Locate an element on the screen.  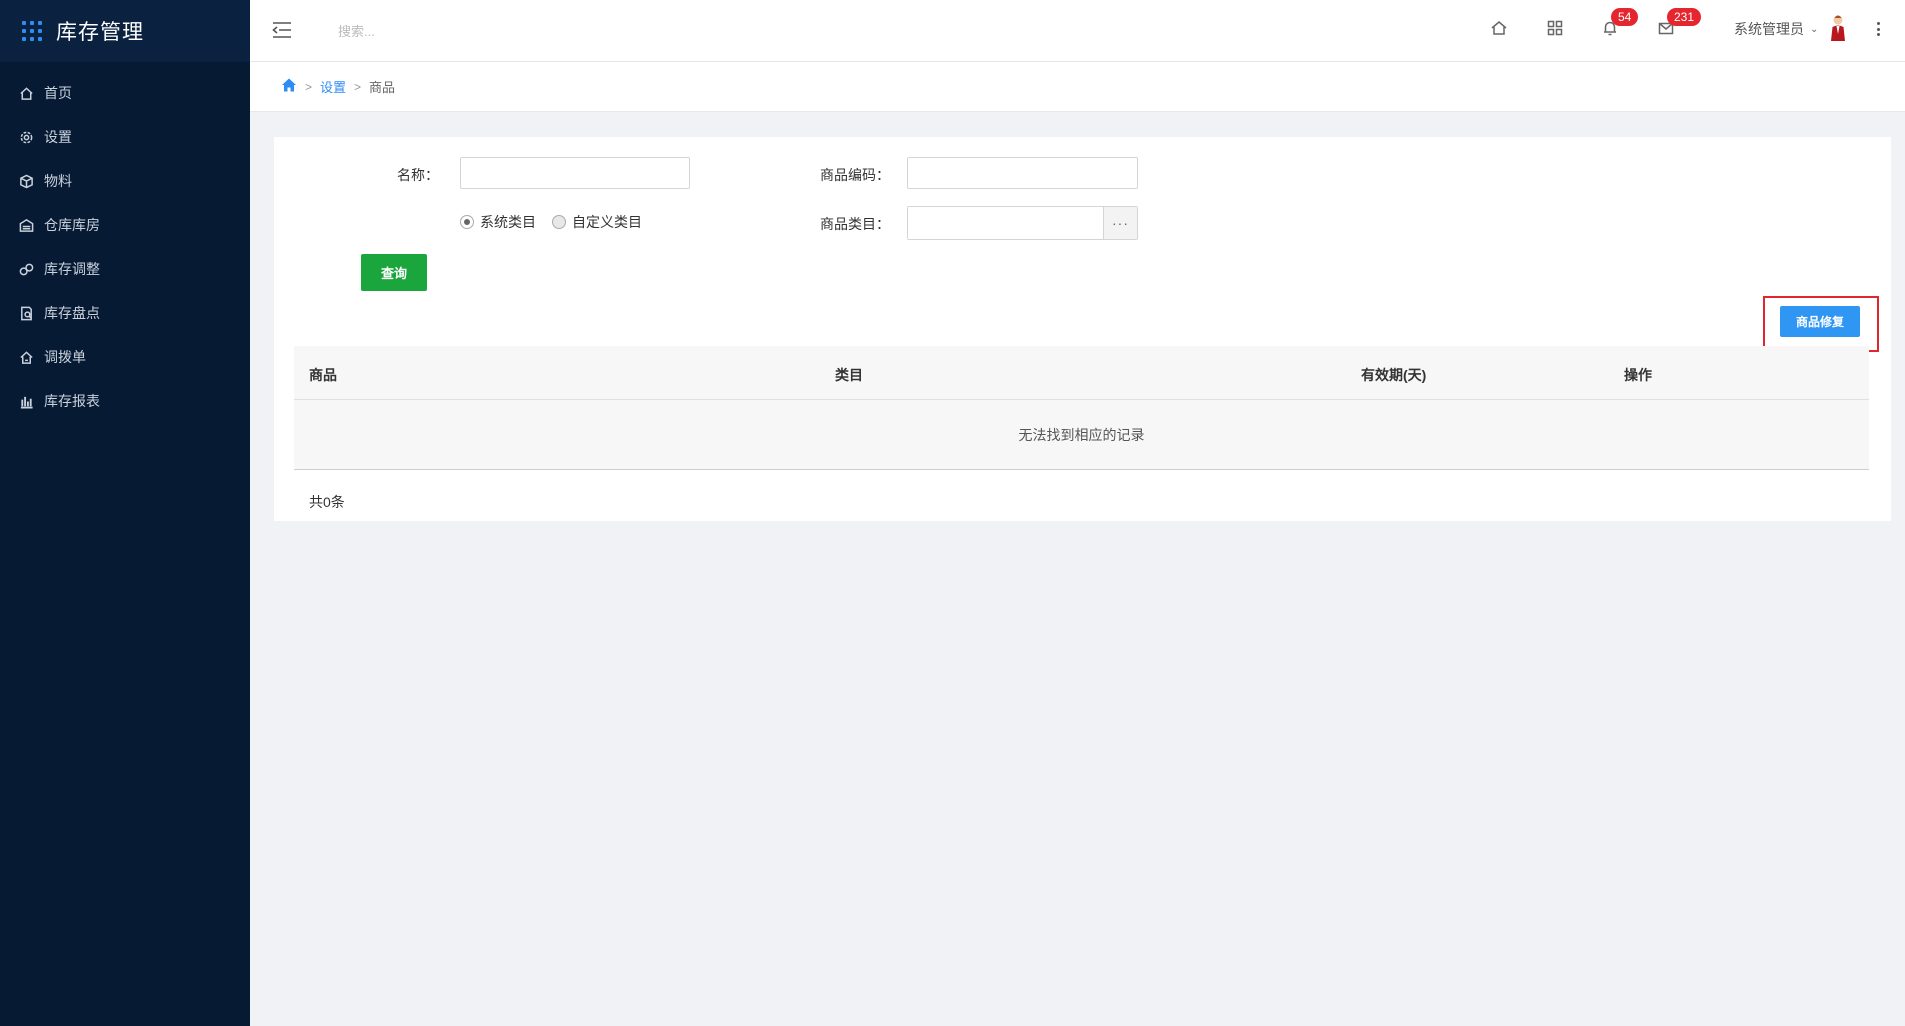
sidebar-item-label: 库存调整 is located at coordinates (72, 269).